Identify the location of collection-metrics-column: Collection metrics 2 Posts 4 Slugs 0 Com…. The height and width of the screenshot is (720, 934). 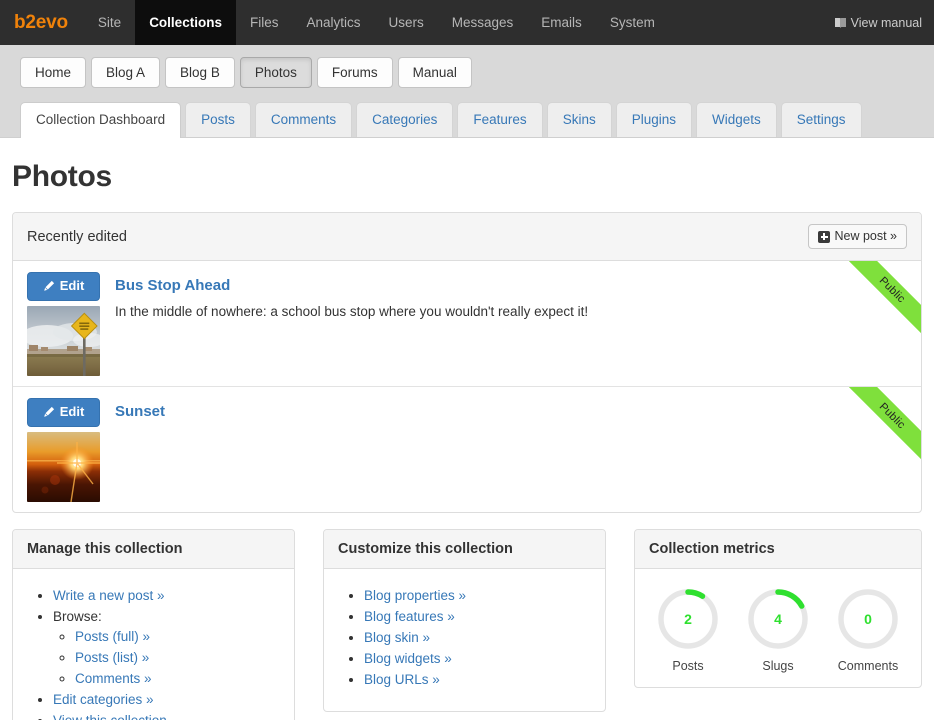
(778, 624).